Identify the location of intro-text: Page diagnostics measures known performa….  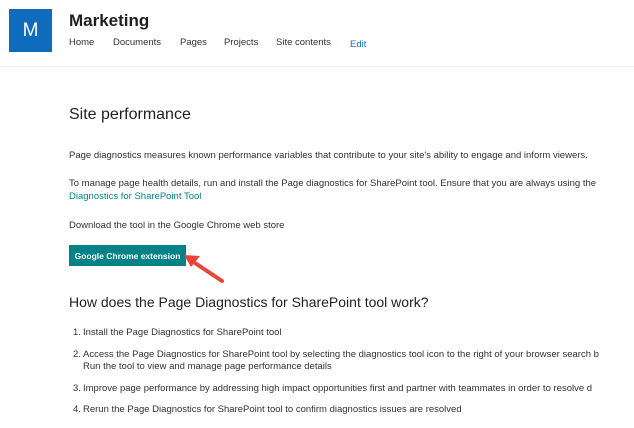
(328, 155).